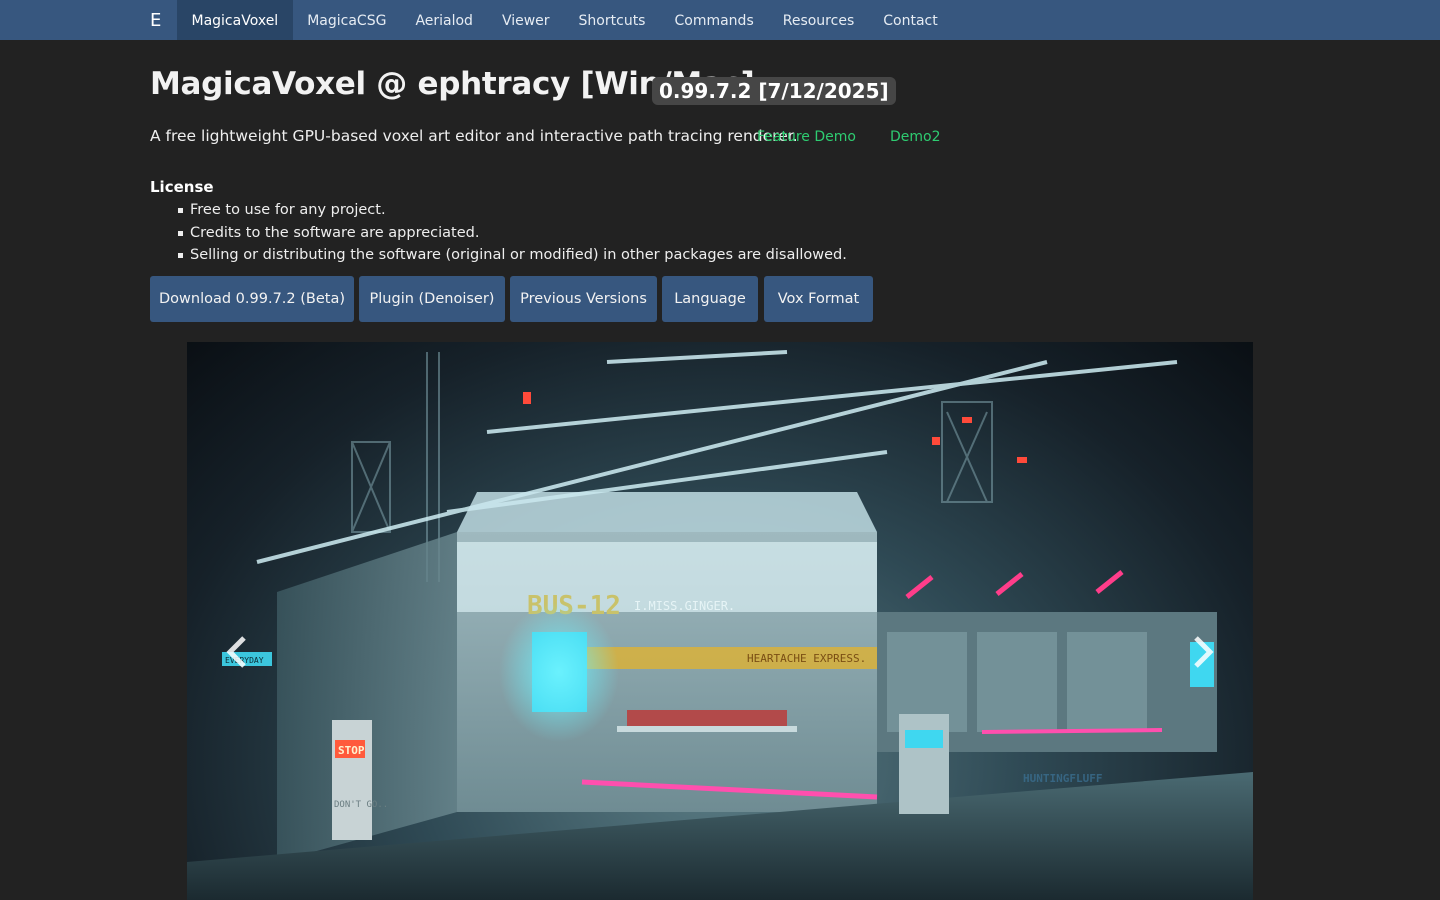  What do you see at coordinates (612, 20) in the screenshot?
I see `nav-item-shortcuts: Shortcuts` at bounding box center [612, 20].